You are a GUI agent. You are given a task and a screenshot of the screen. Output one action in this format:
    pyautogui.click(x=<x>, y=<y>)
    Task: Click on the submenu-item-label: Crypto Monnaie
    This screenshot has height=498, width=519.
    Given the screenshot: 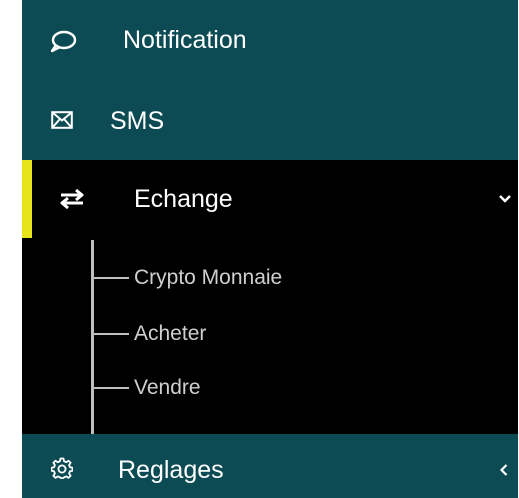 What is the action you would take?
    pyautogui.click(x=208, y=277)
    